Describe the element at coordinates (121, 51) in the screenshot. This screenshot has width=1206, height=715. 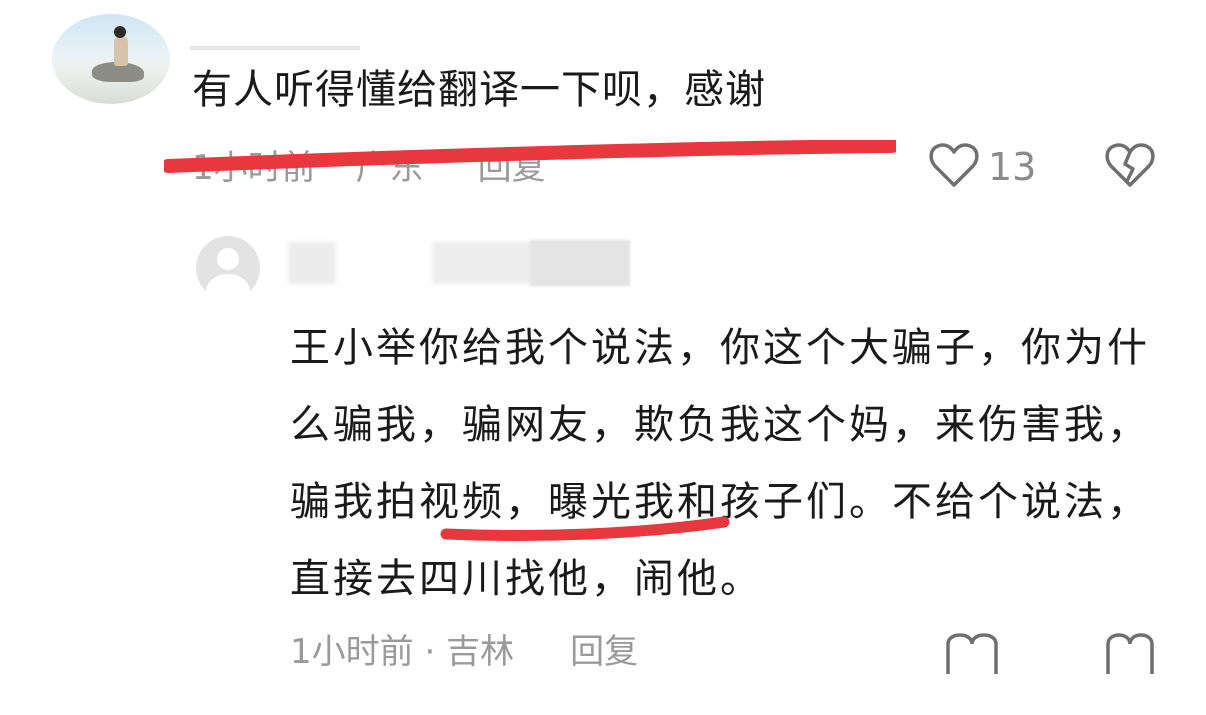
I see `avatar-photo-person` at that location.